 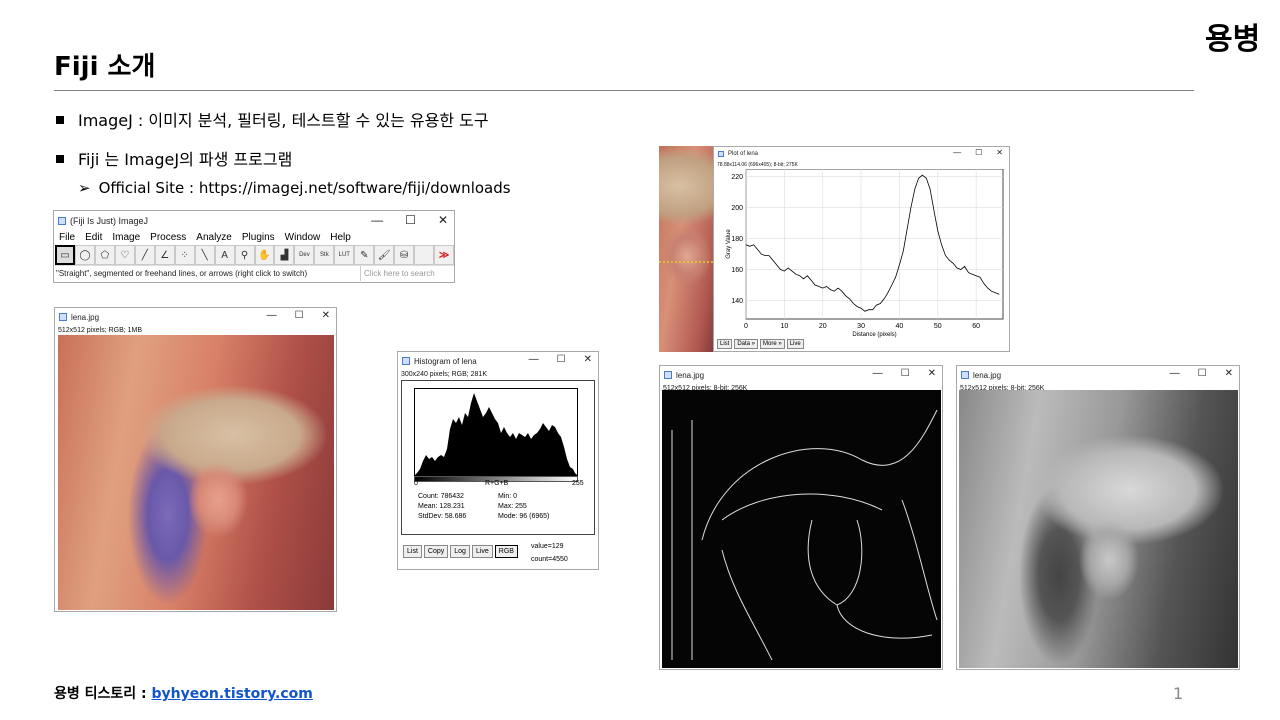 What do you see at coordinates (737, 177) in the screenshot?
I see `y-tick-label: 220` at bounding box center [737, 177].